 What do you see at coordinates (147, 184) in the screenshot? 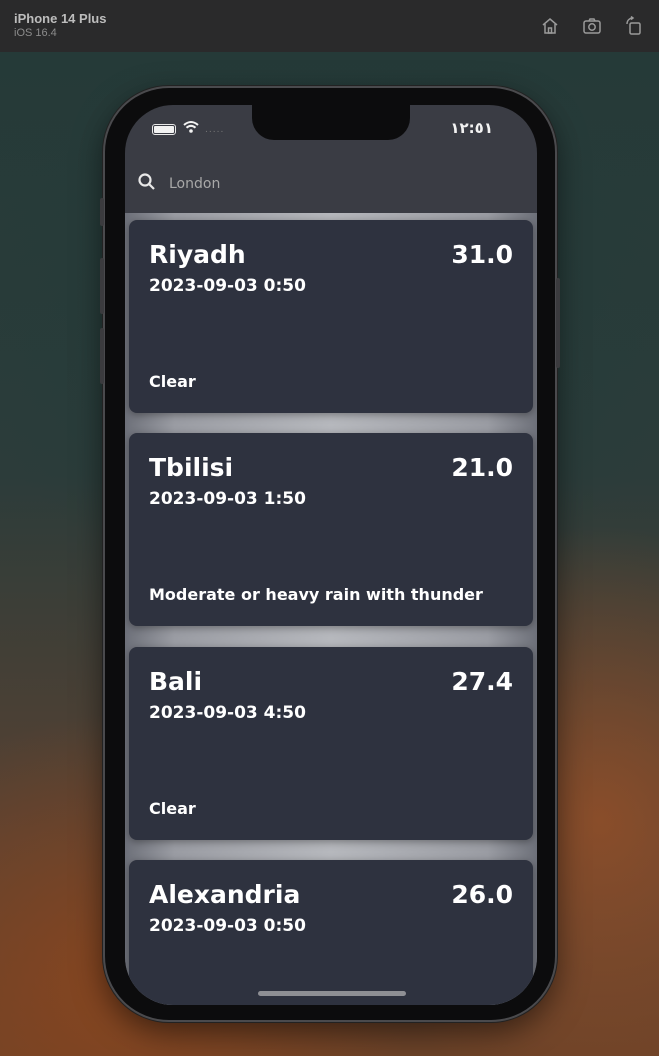
I see `search-icon` at bounding box center [147, 184].